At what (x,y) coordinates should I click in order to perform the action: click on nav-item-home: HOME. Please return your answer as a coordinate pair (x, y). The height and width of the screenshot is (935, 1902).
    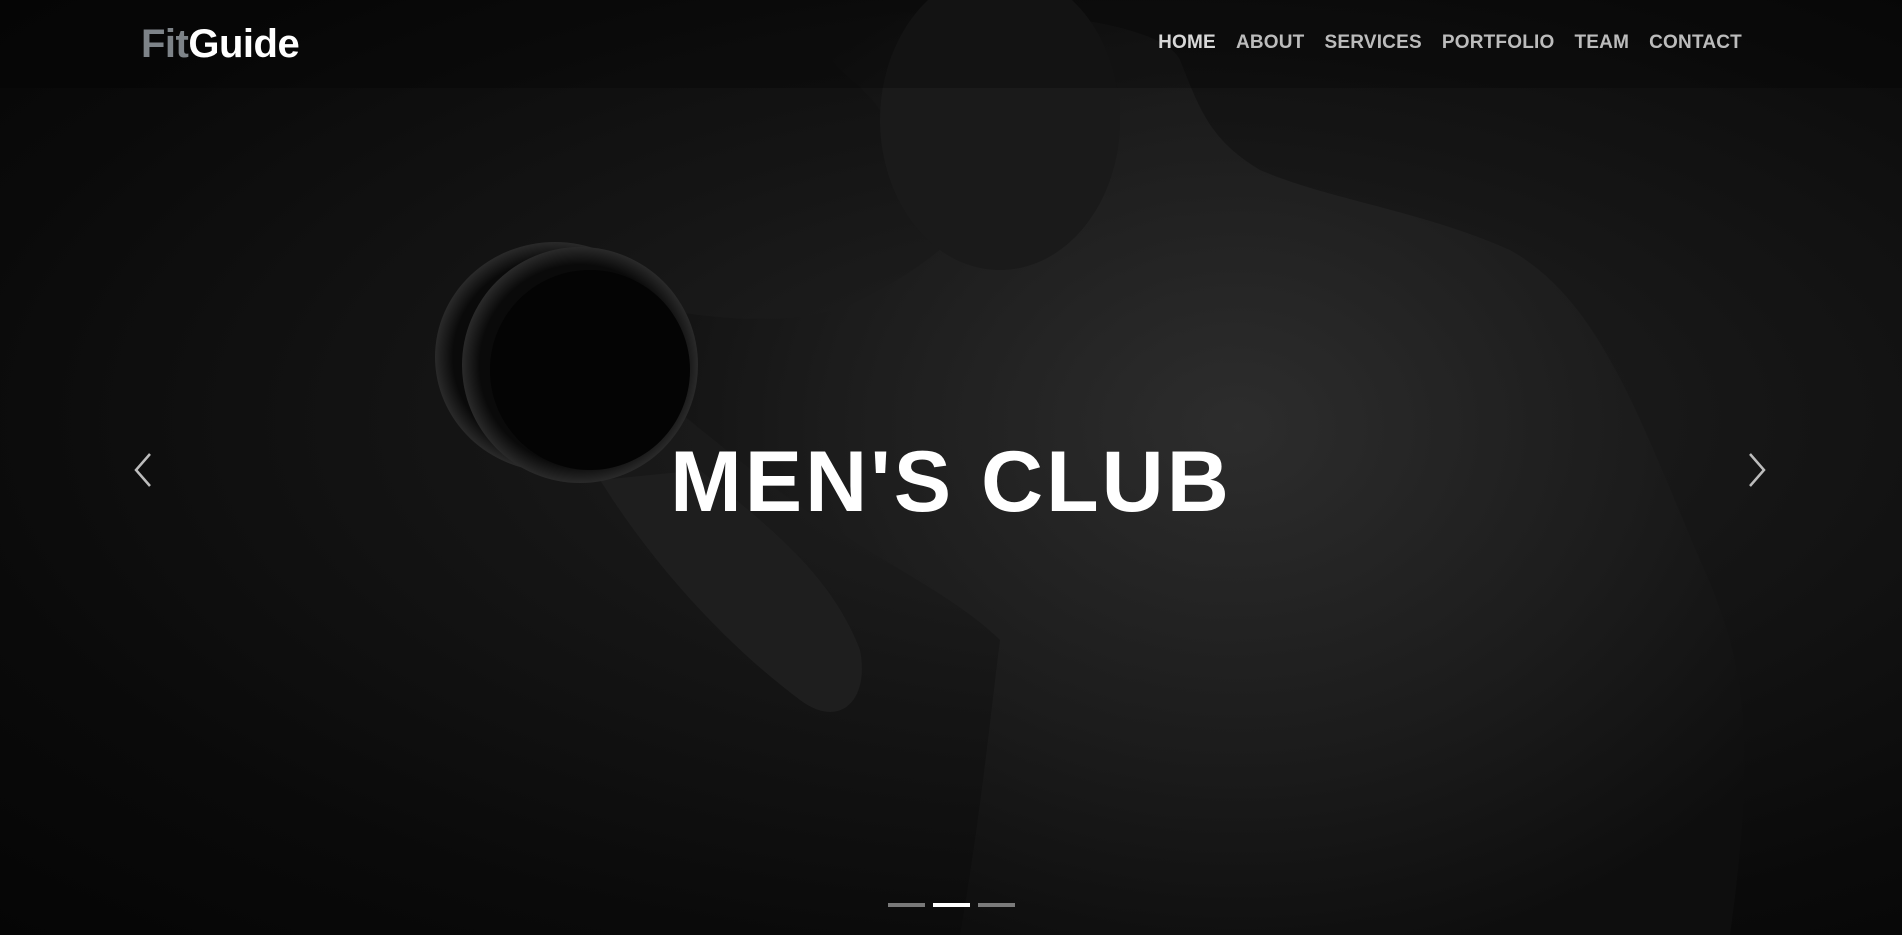
    Looking at the image, I should click on (1187, 43).